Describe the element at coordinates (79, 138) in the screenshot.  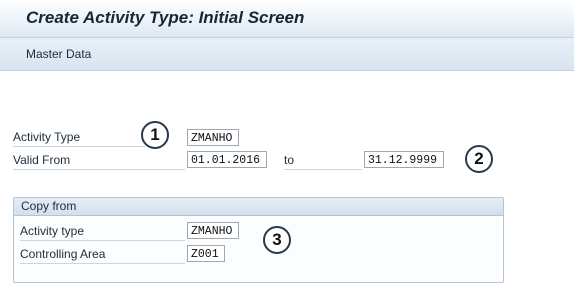
I see `activity-type-label: Activity Type` at that location.